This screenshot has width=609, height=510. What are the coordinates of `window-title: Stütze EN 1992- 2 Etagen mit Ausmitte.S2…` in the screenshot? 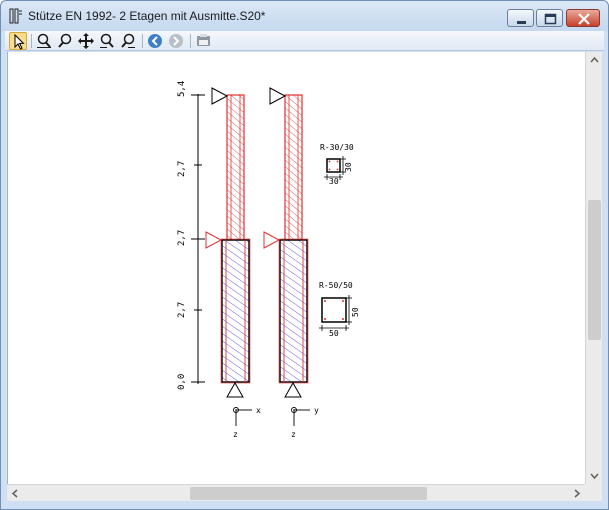 It's located at (147, 16).